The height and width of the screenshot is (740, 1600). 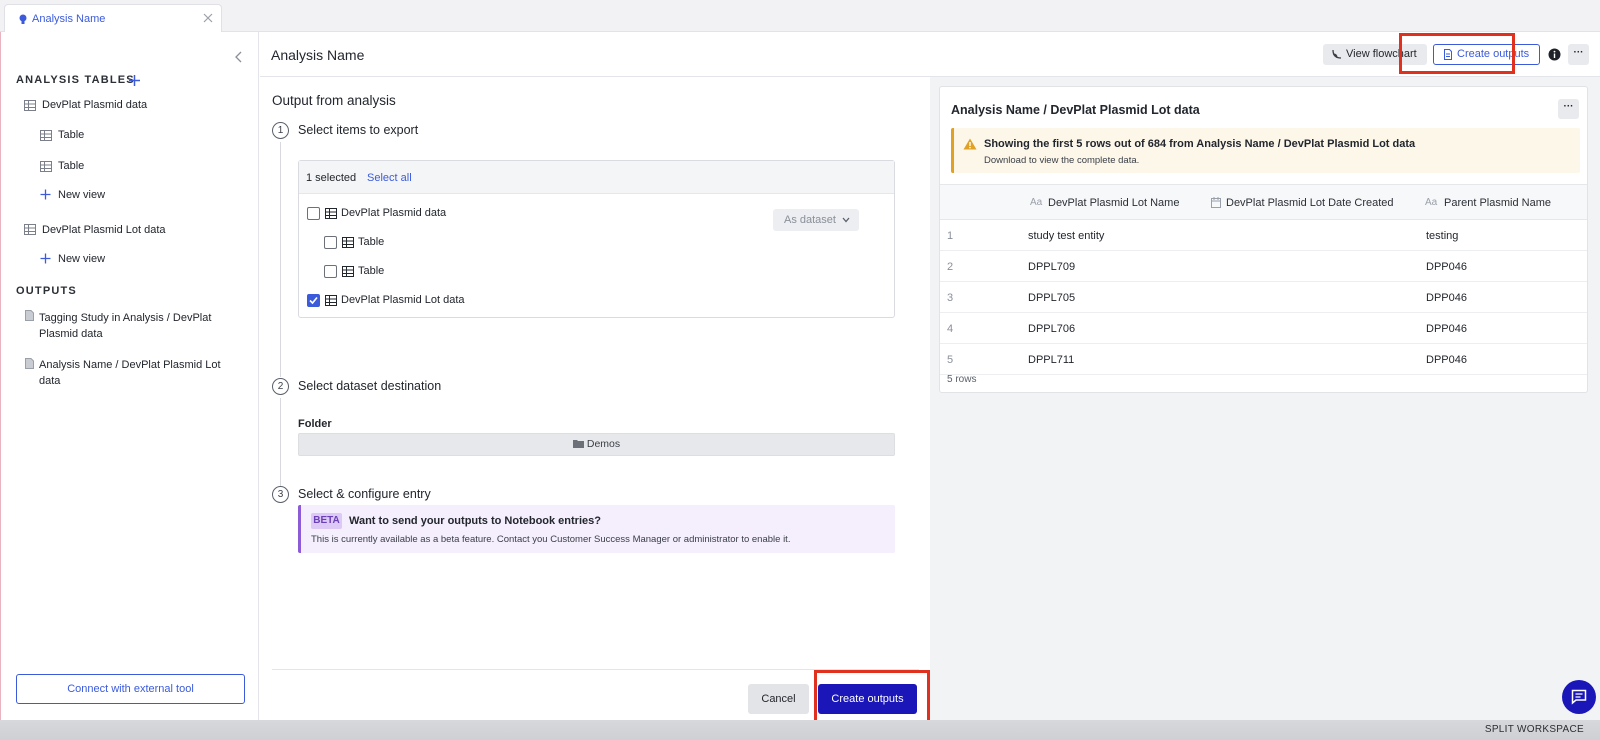 I want to click on as-dataset-label: As dataset, so click(x=810, y=220).